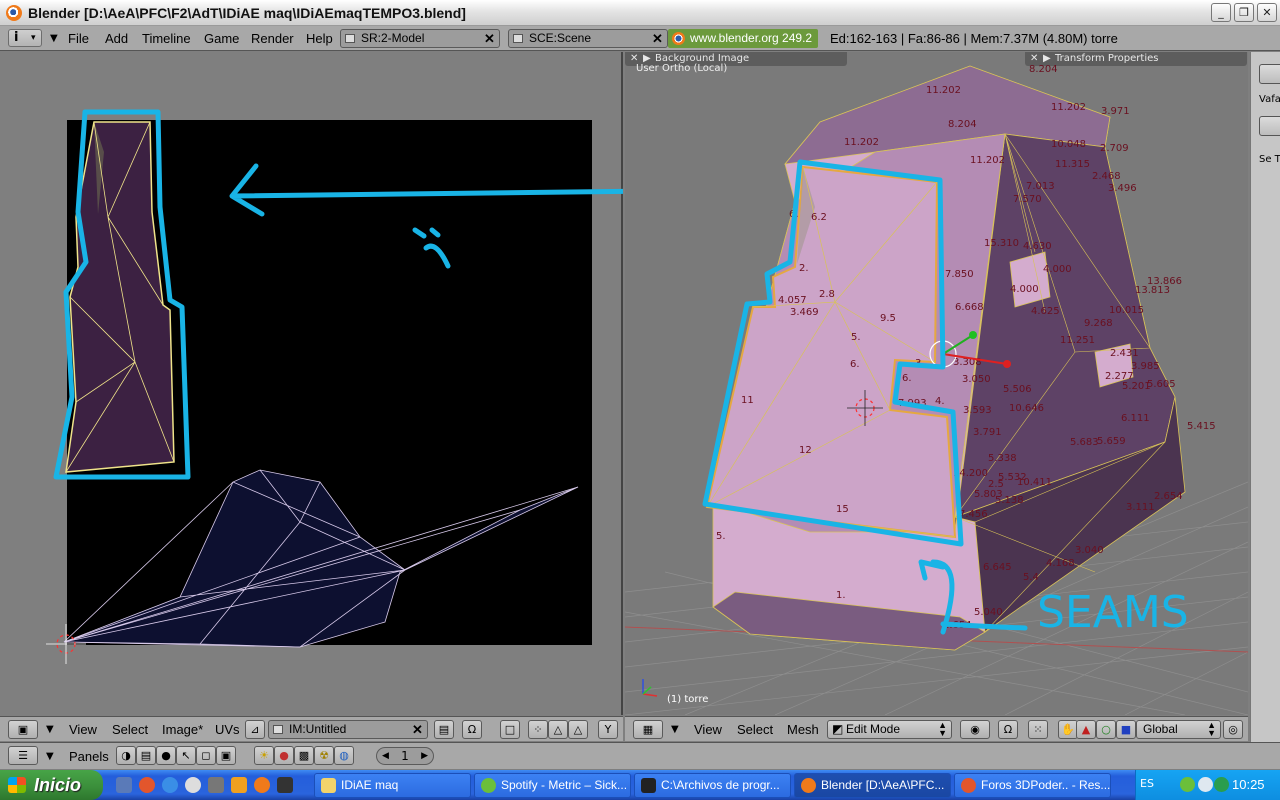 Image resolution: width=1280 pixels, height=800 pixels. I want to click on editor-type-button: ☰, so click(23, 755).